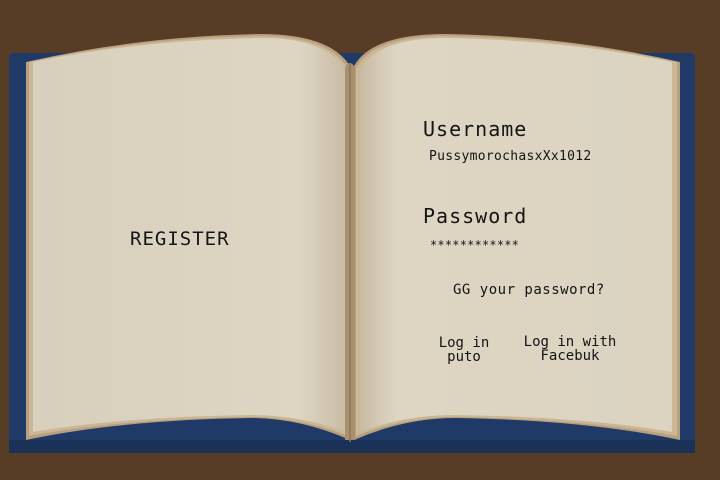 The image size is (720, 480). Describe the element at coordinates (180, 239) in the screenshot. I see `register-button: REGISTER` at that location.